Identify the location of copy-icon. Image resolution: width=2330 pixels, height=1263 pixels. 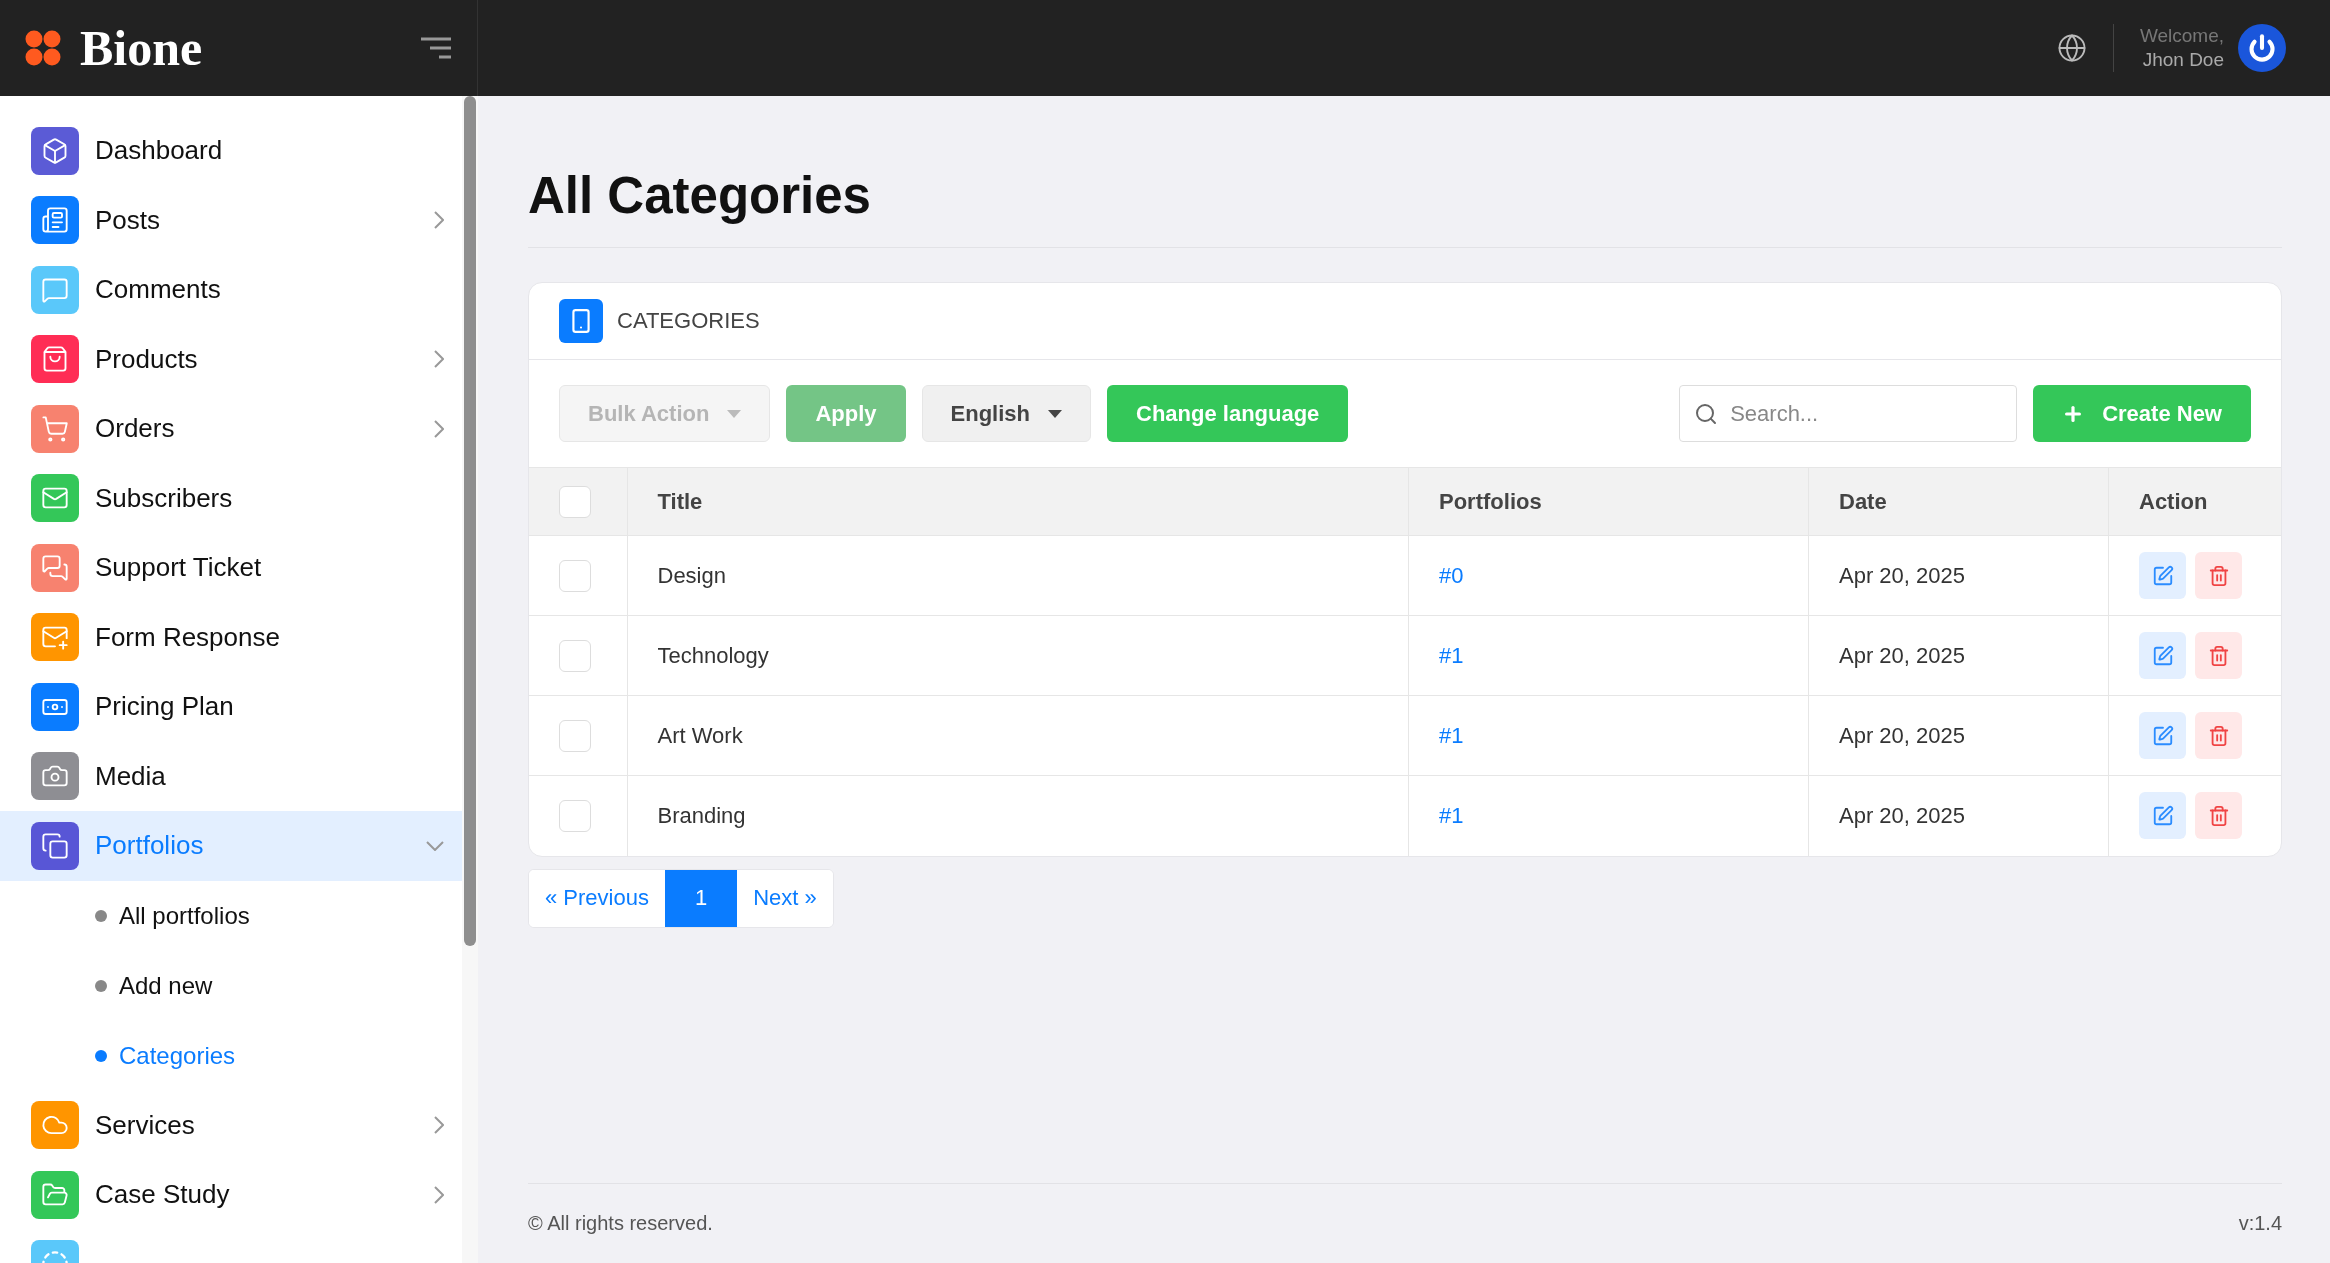
(55, 845).